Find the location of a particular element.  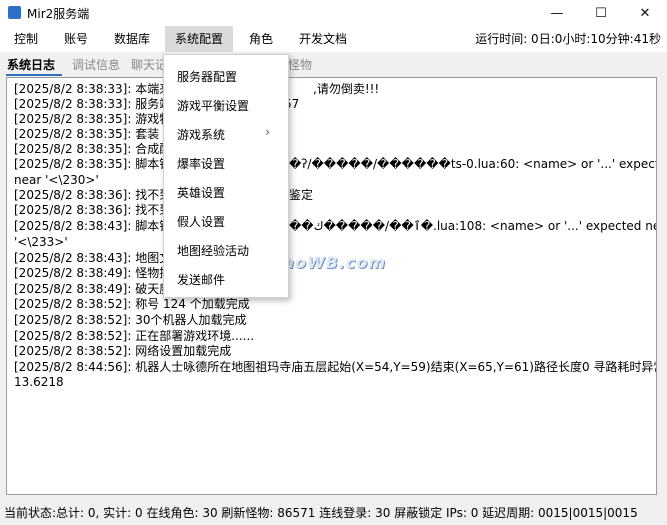

minimize-icon: — is located at coordinates (557, 13).